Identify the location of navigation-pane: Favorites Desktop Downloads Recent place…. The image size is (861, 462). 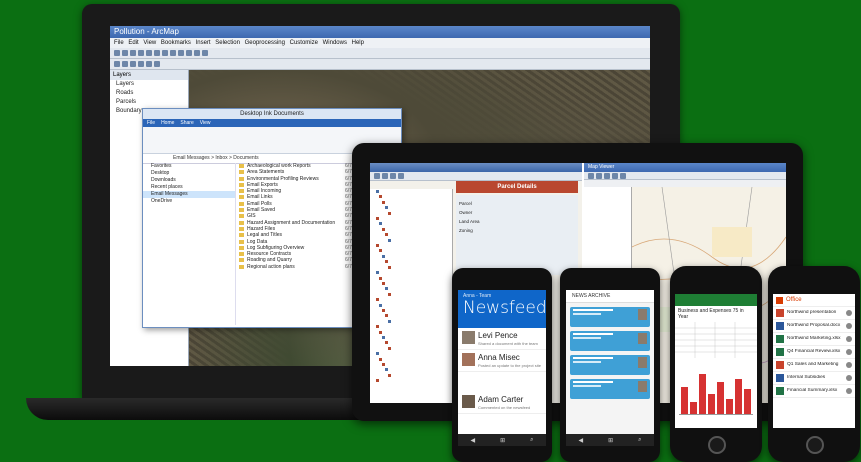
(189, 244).